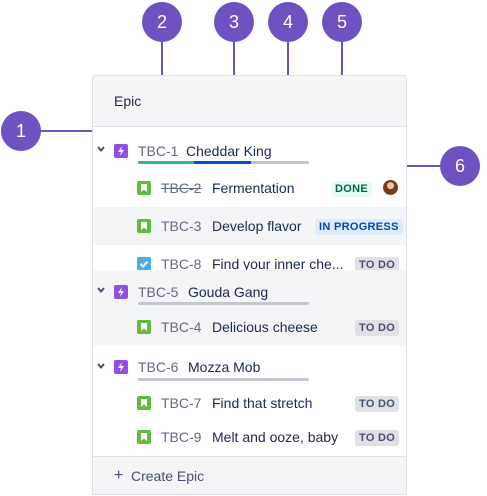  Describe the element at coordinates (228, 292) in the screenshot. I see `epic-name: Gouda Gang` at that location.